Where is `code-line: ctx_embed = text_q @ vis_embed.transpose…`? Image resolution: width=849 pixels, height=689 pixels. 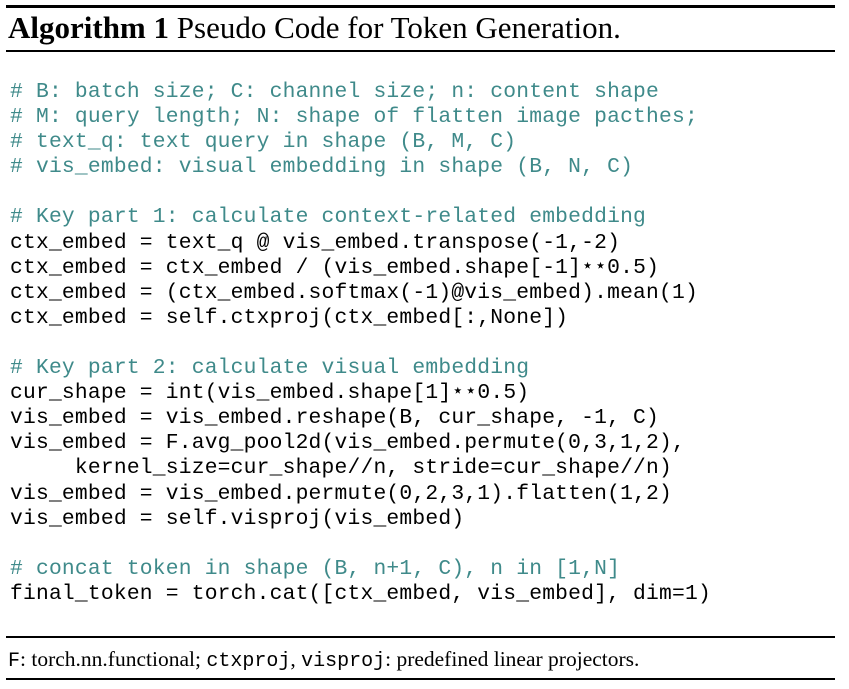 code-line: ctx_embed = text_q @ vis_embed.transpose… is located at coordinates (315, 242).